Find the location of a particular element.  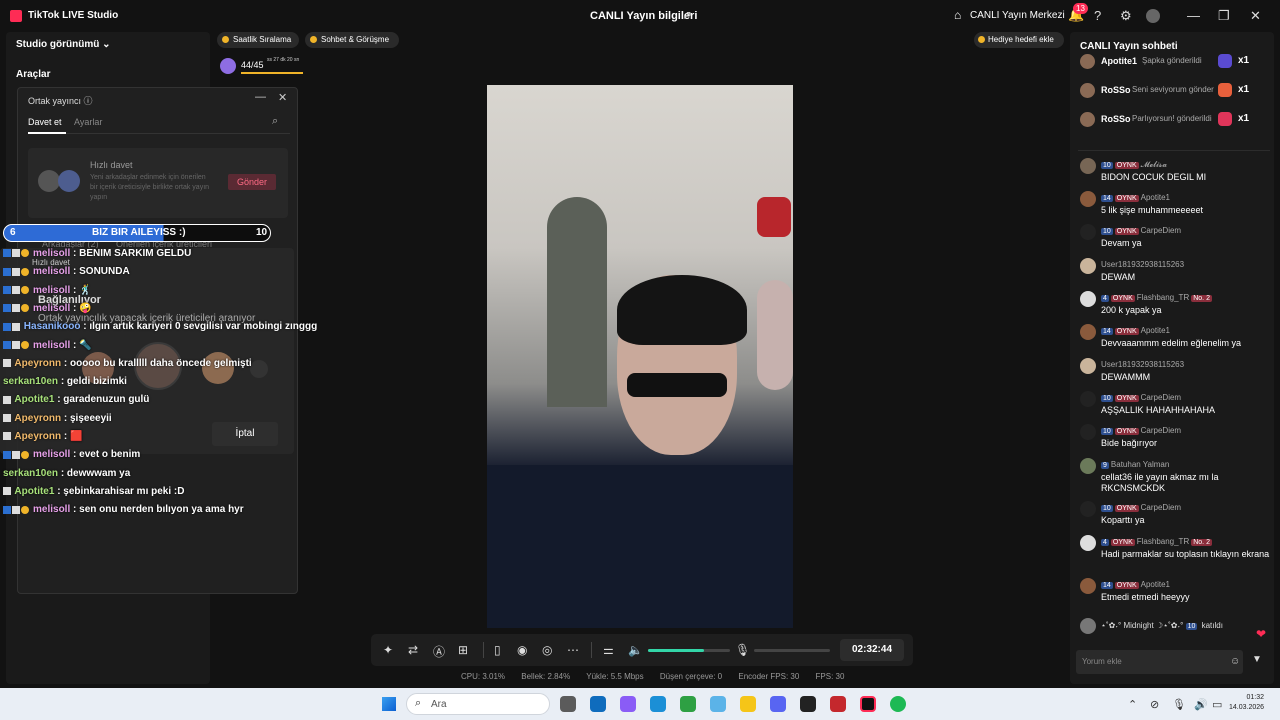

add-source-icon: ⊞ is located at coordinates (463, 650).